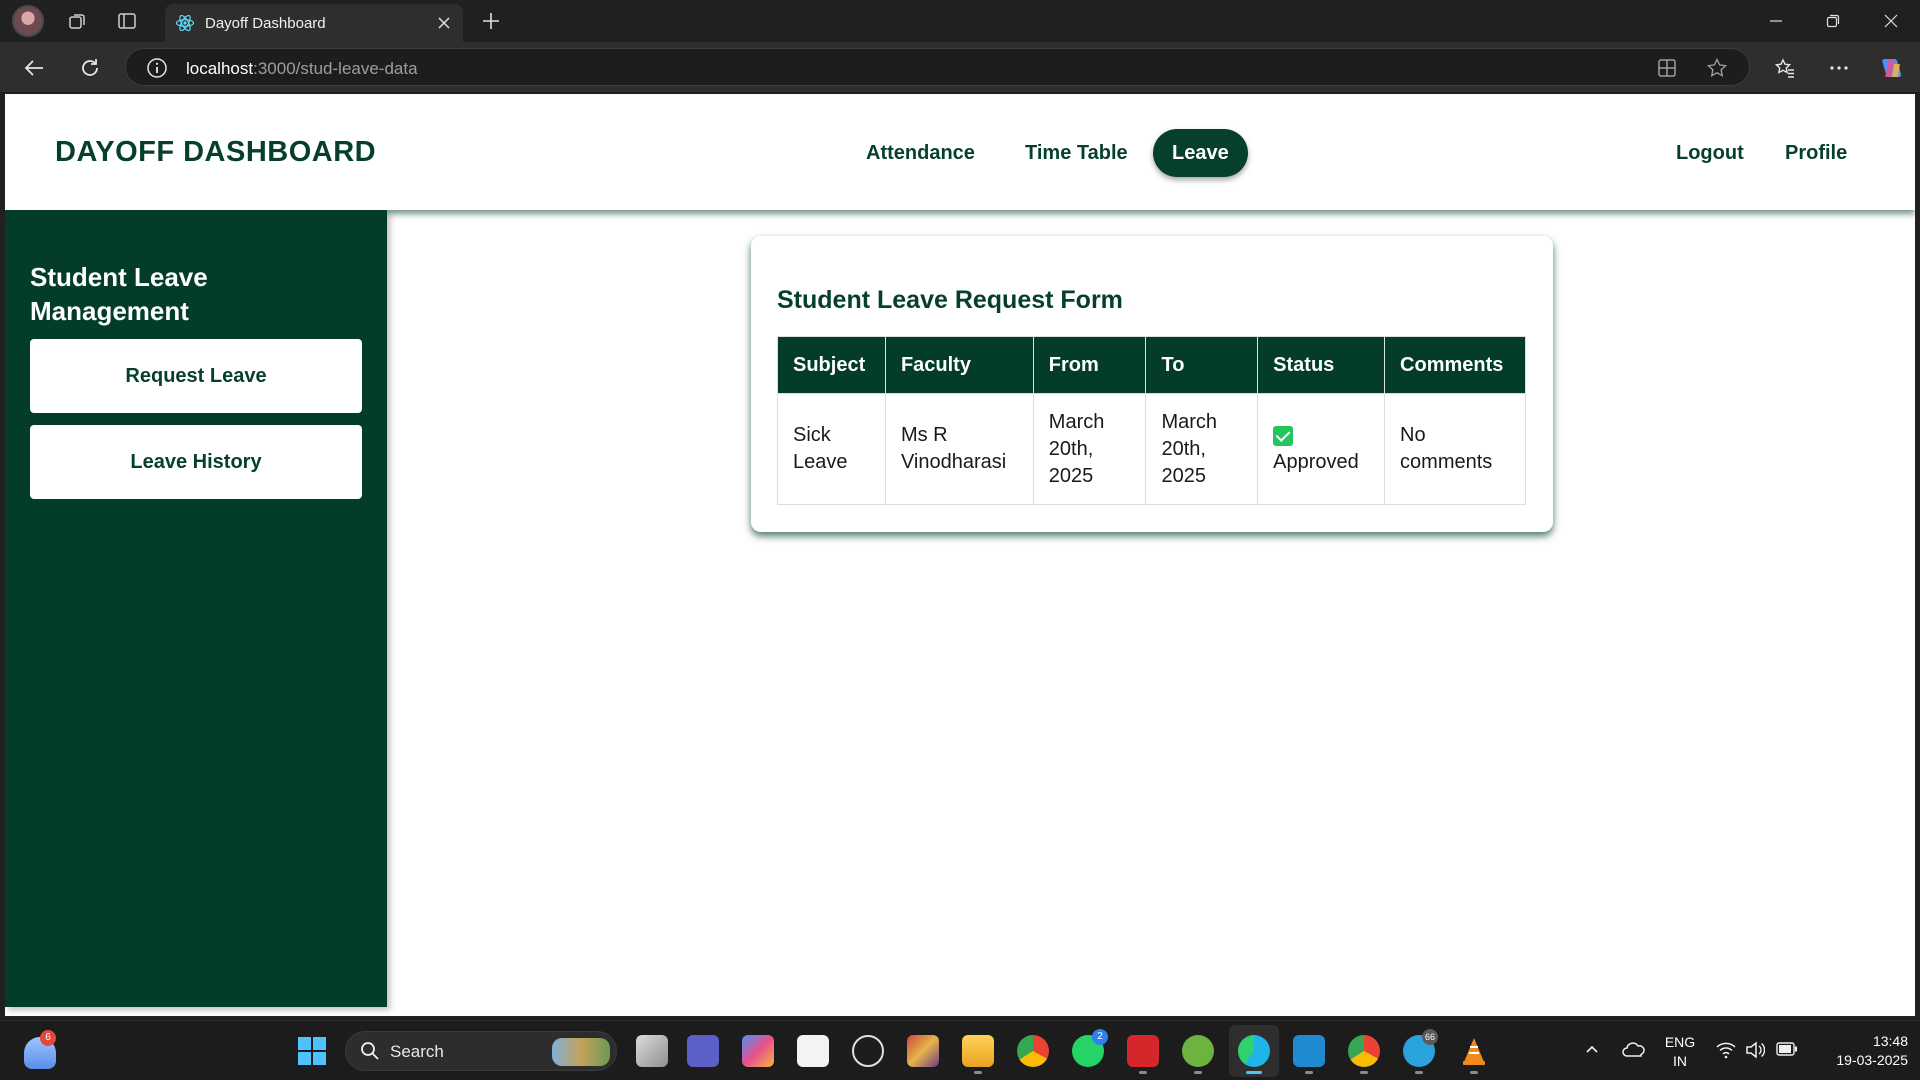  What do you see at coordinates (1283, 435) in the screenshot?
I see `approved-check-icon` at bounding box center [1283, 435].